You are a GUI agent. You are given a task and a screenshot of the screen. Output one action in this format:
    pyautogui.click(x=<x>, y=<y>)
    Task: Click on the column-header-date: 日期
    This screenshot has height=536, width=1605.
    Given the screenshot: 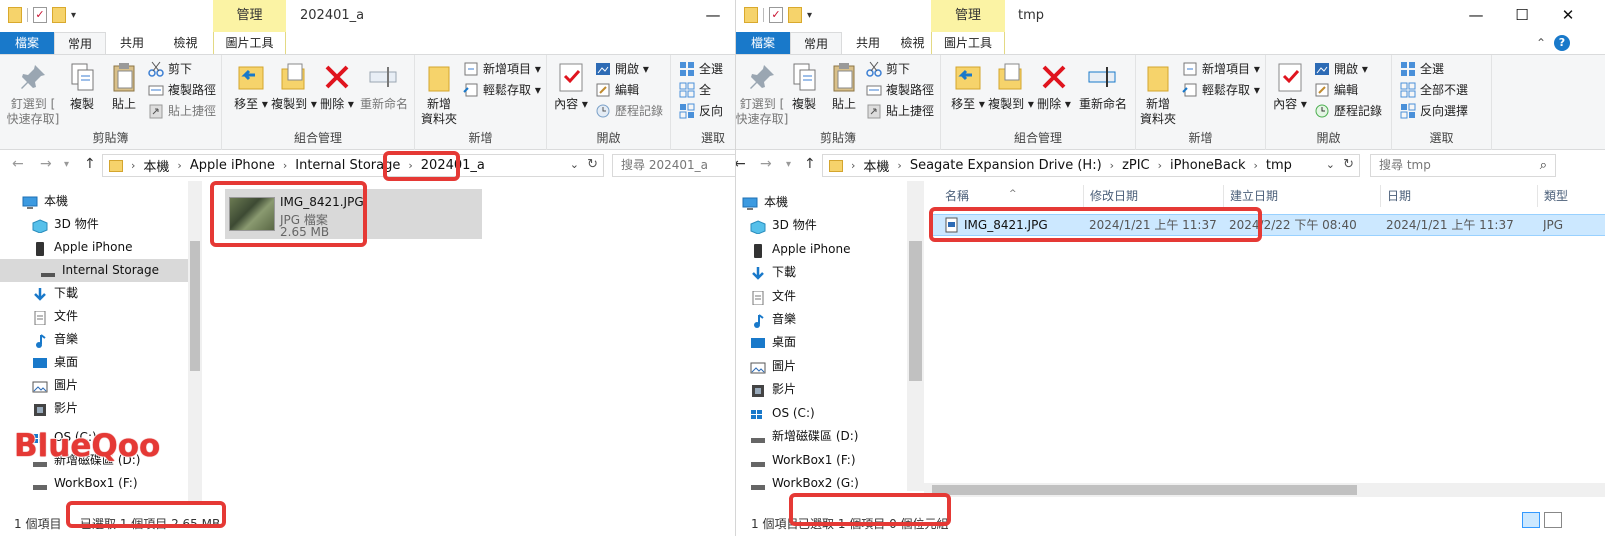 What is the action you would take?
    pyautogui.click(x=1459, y=196)
    